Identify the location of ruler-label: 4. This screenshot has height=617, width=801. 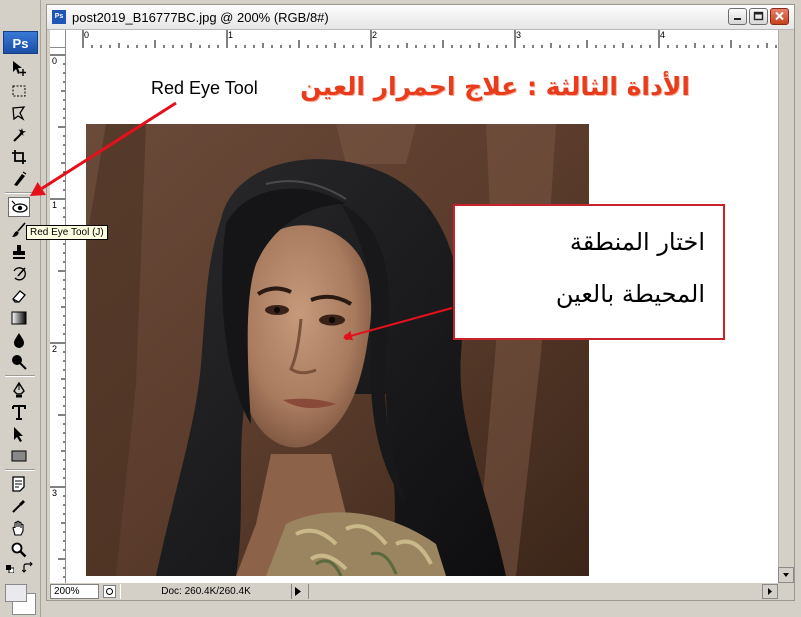
(663, 35).